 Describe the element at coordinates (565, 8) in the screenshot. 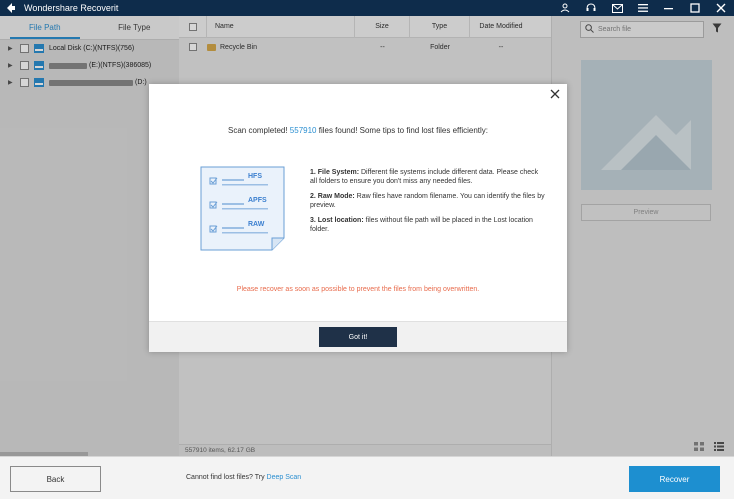

I see `user-icon` at that location.